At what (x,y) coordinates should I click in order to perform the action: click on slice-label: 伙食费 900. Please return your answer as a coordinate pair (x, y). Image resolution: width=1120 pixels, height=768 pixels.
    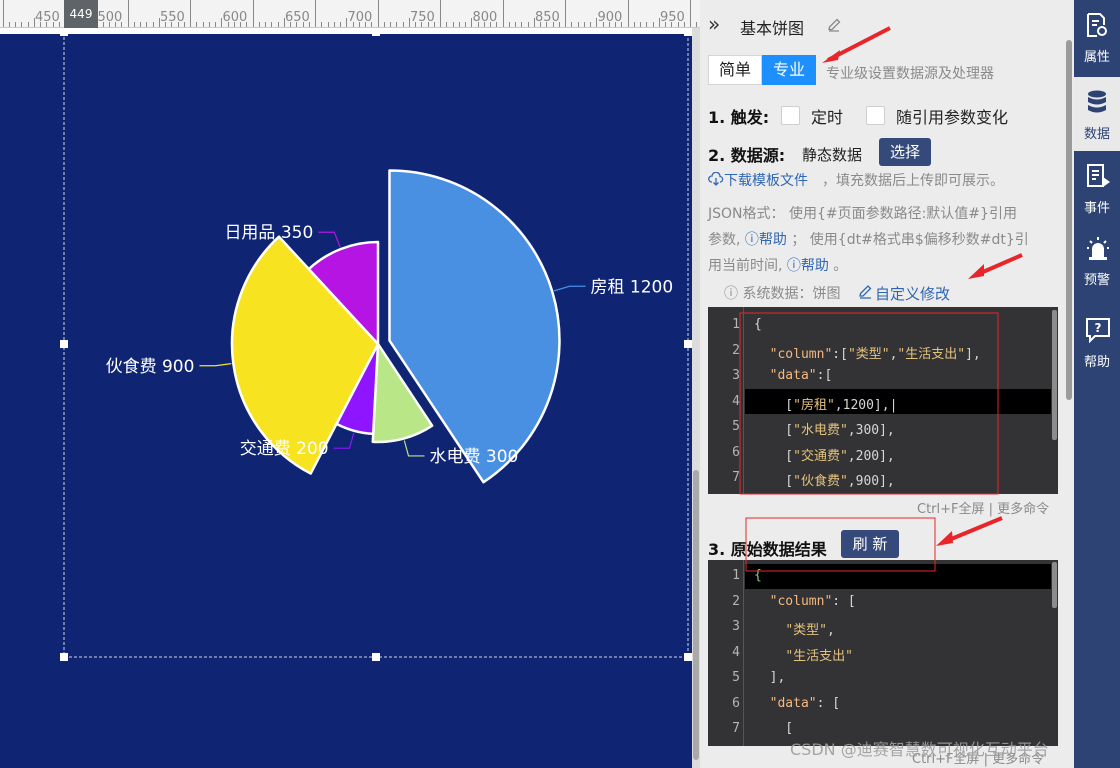
    Looking at the image, I should click on (150, 367).